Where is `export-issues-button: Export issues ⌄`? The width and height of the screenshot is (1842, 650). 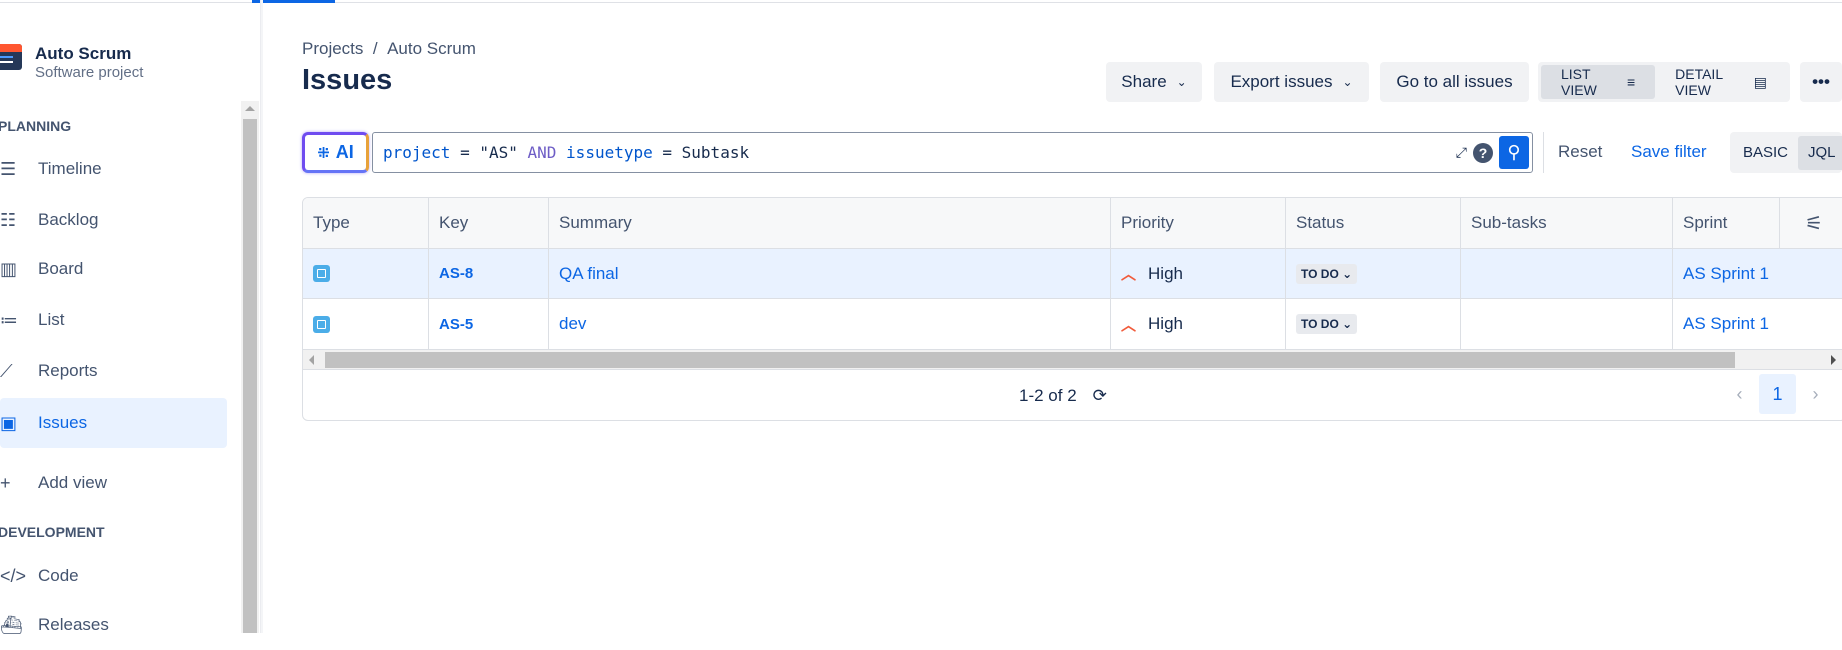
export-issues-button: Export issues ⌄ is located at coordinates (1291, 82).